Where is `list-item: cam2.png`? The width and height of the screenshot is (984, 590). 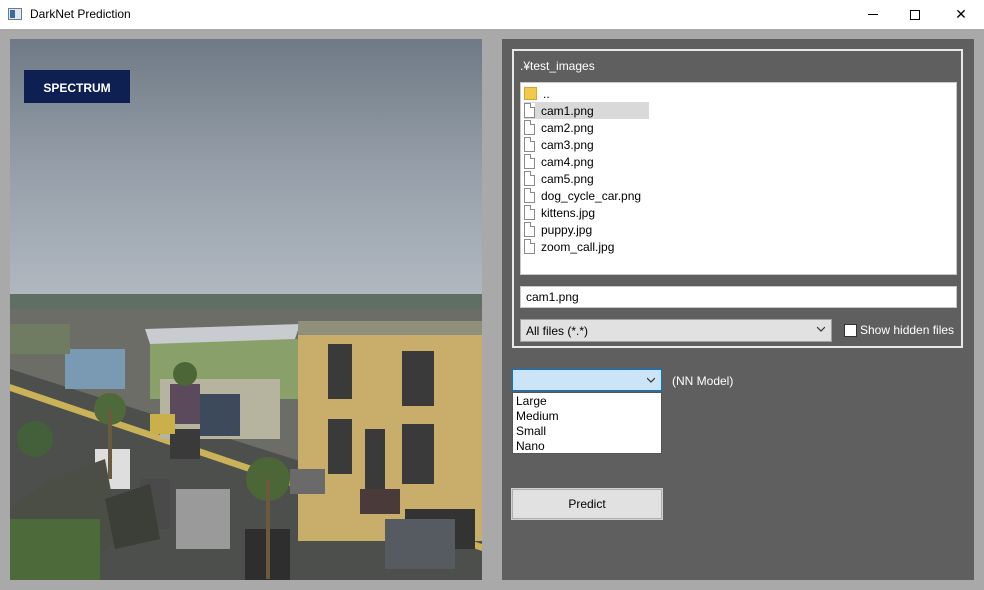
list-item: cam2.png is located at coordinates (562, 127).